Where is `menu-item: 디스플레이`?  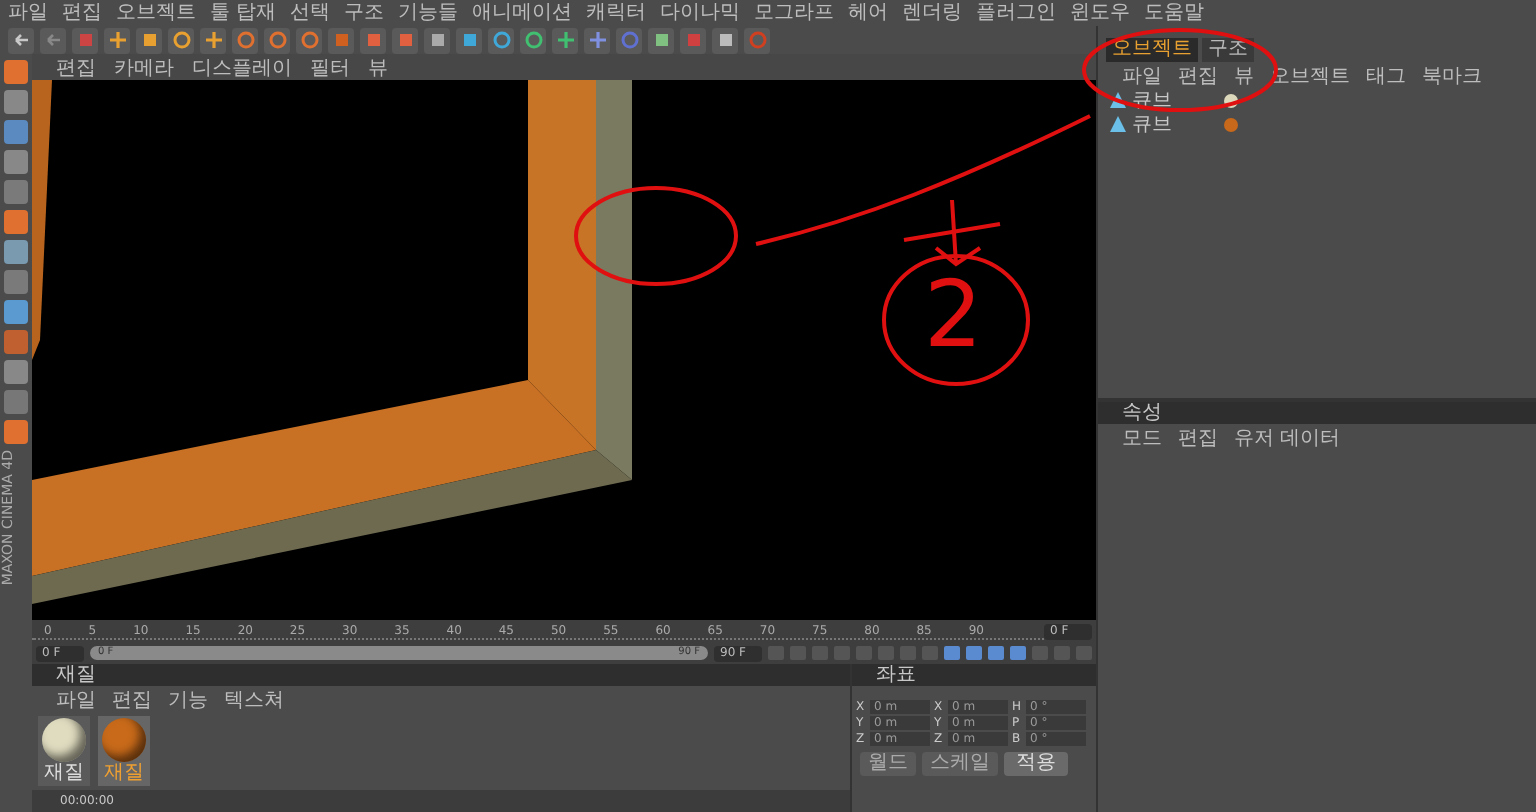
menu-item: 디스플레이 is located at coordinates (242, 67).